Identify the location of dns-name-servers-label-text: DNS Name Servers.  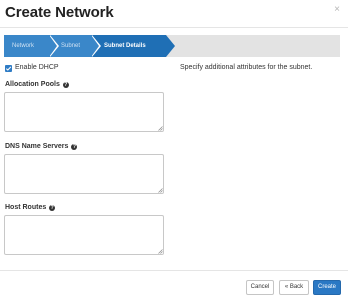
(37, 146).